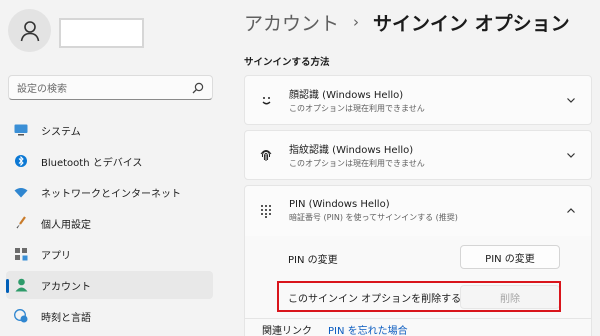 The width and height of the screenshot is (600, 336). Describe the element at coordinates (66, 225) in the screenshot. I see `sidebar-item-label: 個人用設定` at that location.